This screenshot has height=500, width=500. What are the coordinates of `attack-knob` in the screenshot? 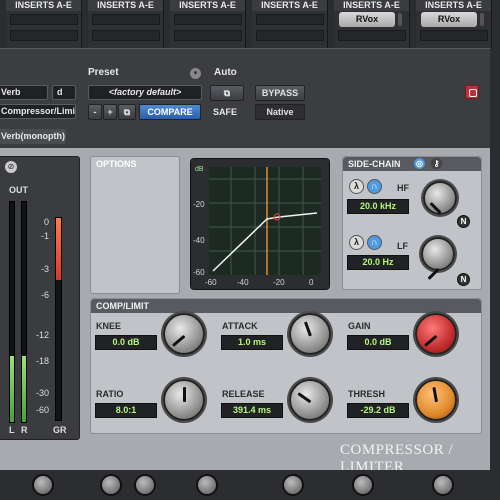 It's located at (310, 334).